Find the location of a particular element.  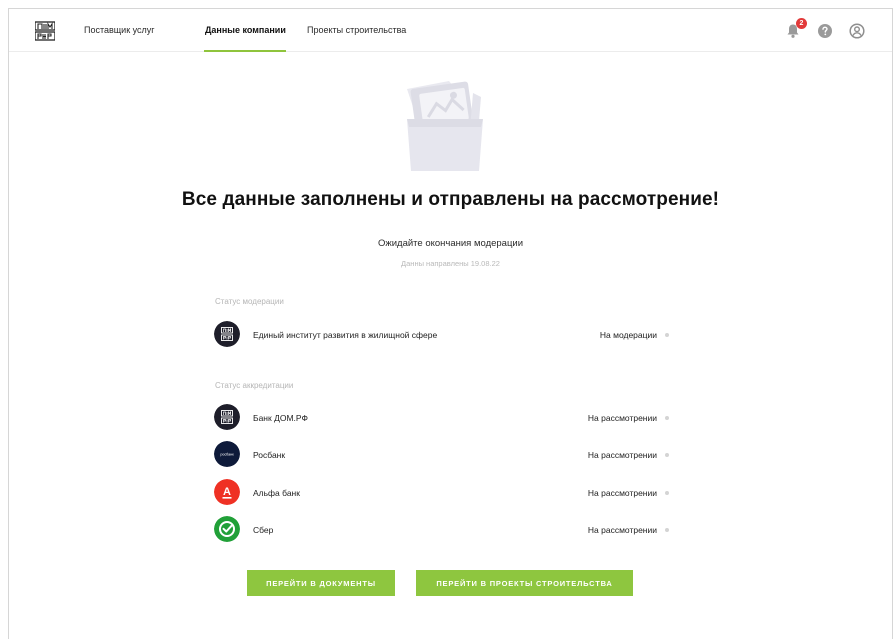

nav-company-data: Данные компании is located at coordinates (245, 30).